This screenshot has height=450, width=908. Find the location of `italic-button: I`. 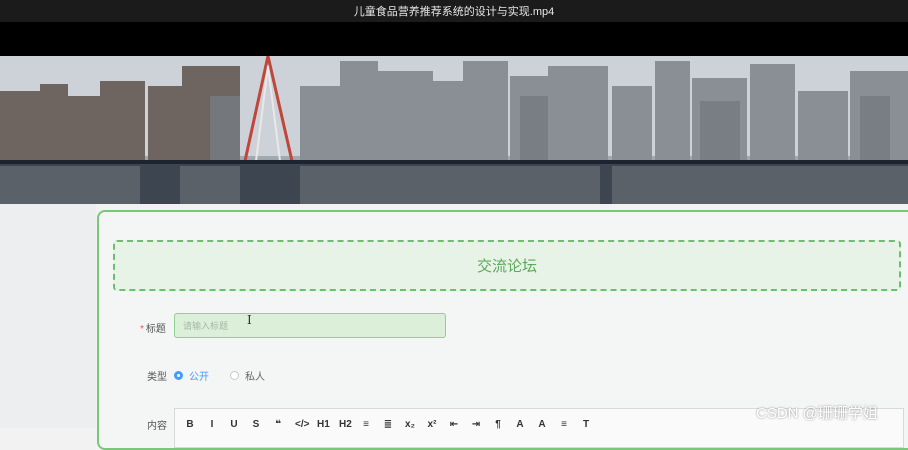

italic-button: I is located at coordinates (212, 424).